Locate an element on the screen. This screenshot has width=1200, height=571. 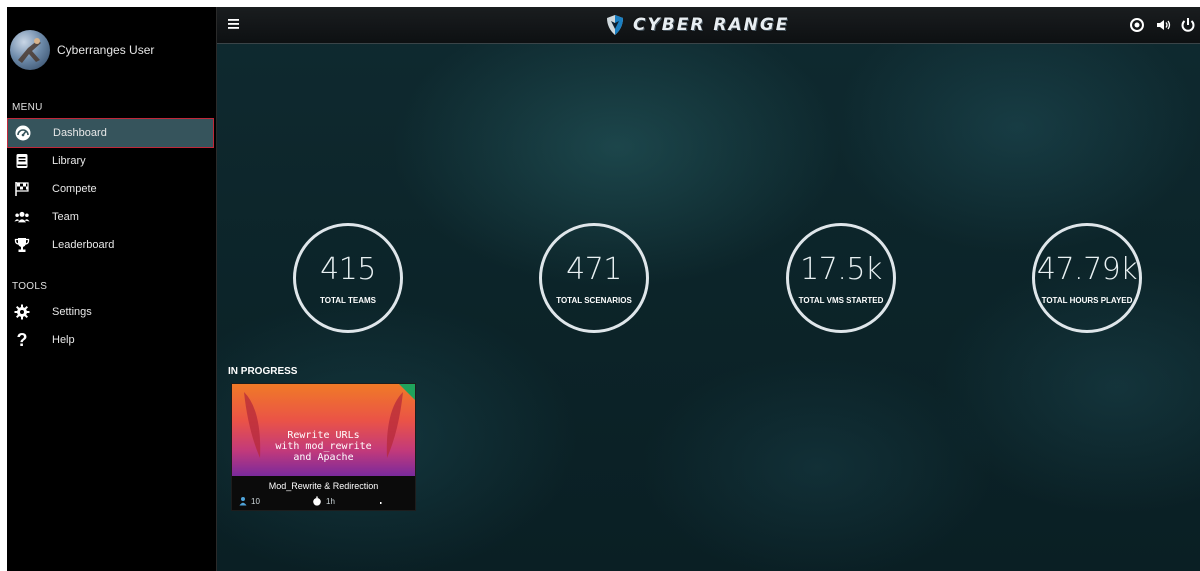
sidebar-item-team: Team is located at coordinates (110, 217).